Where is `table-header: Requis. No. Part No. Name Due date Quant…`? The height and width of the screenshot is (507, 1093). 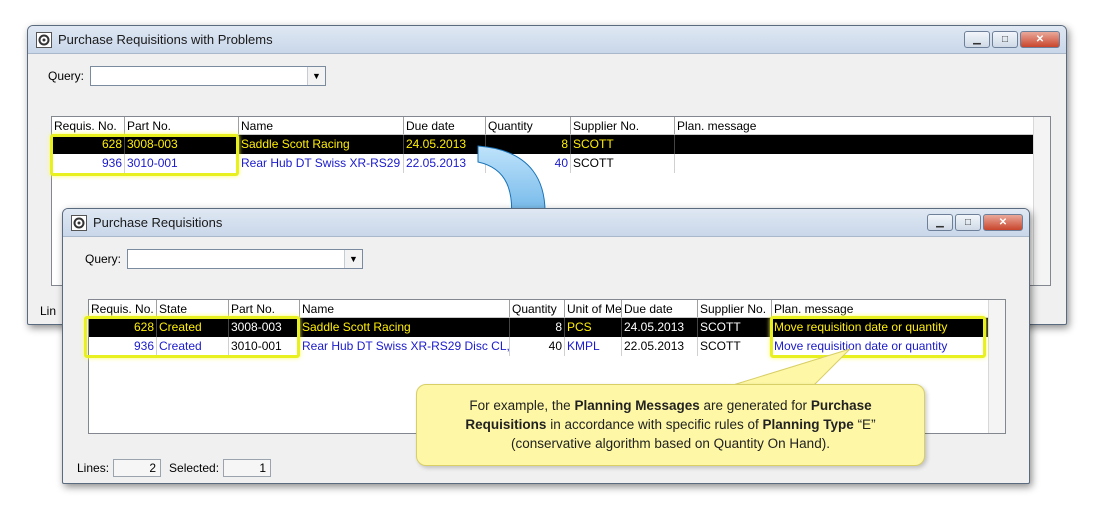
table-header: Requis. No. Part No. Name Due date Quant… is located at coordinates (551, 126).